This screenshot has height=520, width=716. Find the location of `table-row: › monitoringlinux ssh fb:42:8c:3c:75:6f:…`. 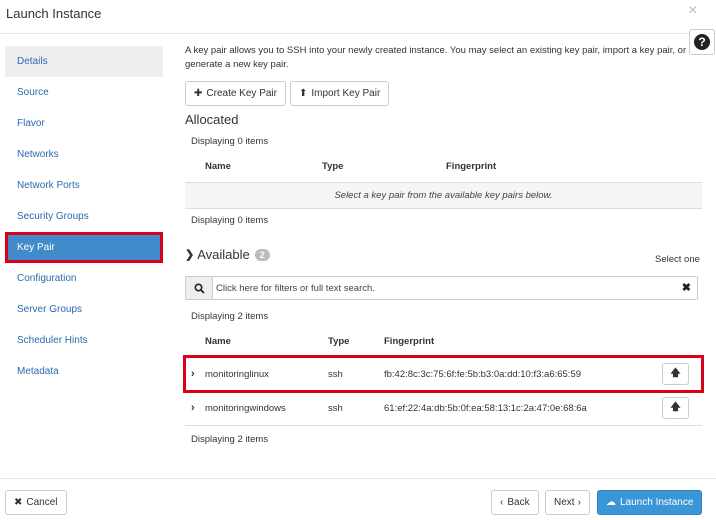

table-row: › monitoringlinux ssh fb:42:8c:3c:75:6f:… is located at coordinates (443, 374).